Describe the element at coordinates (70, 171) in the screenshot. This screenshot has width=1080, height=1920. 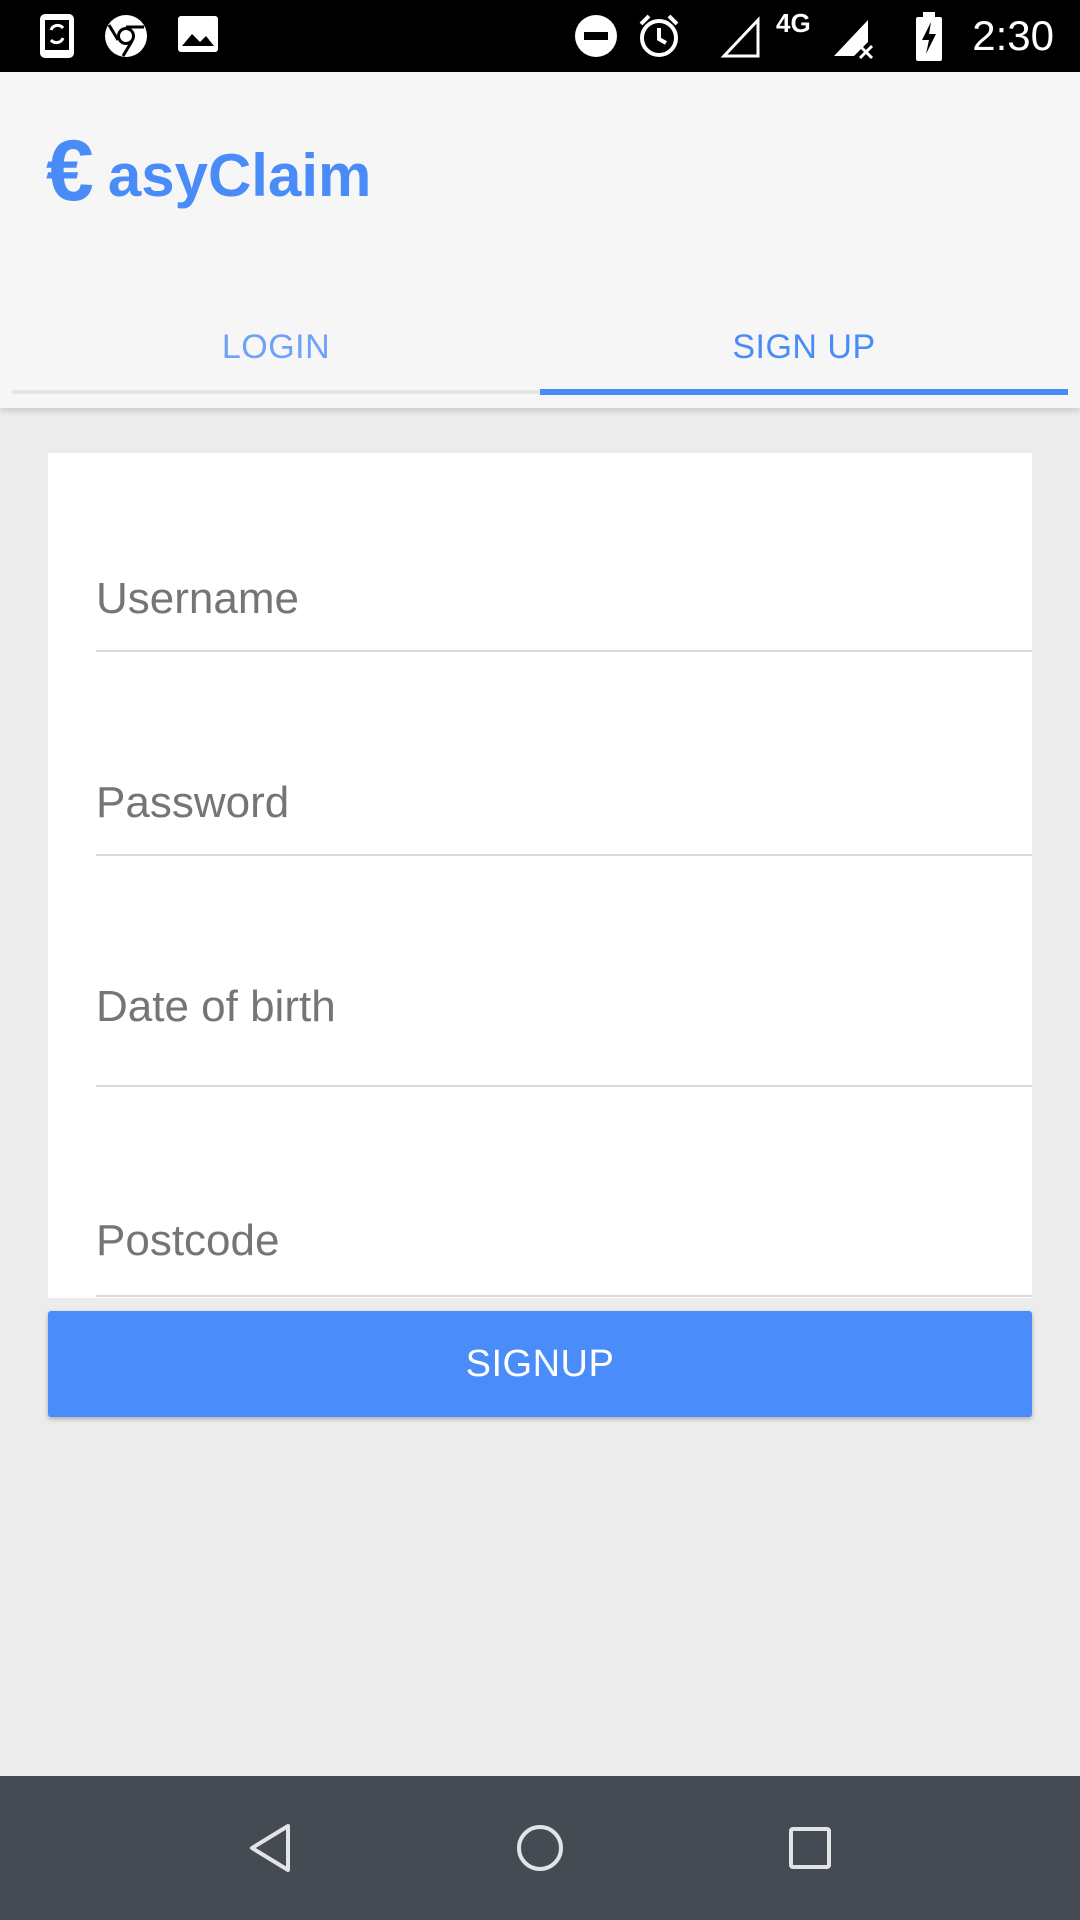
I see `euro-logo-symbol: €` at that location.